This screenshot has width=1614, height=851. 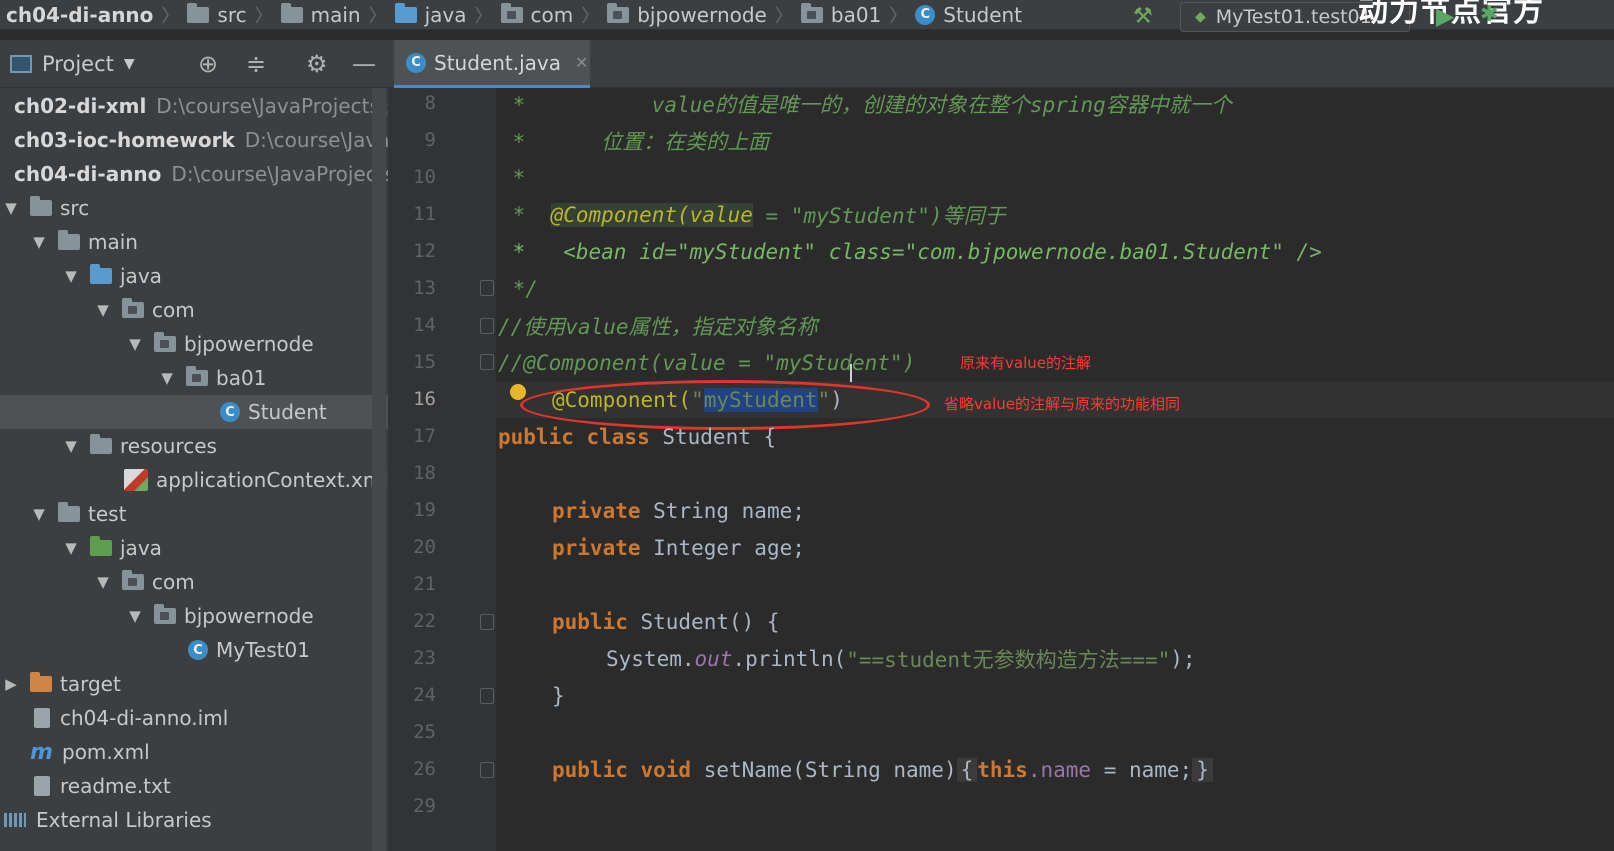 I want to click on tree-item-label: resources, so click(x=168, y=446).